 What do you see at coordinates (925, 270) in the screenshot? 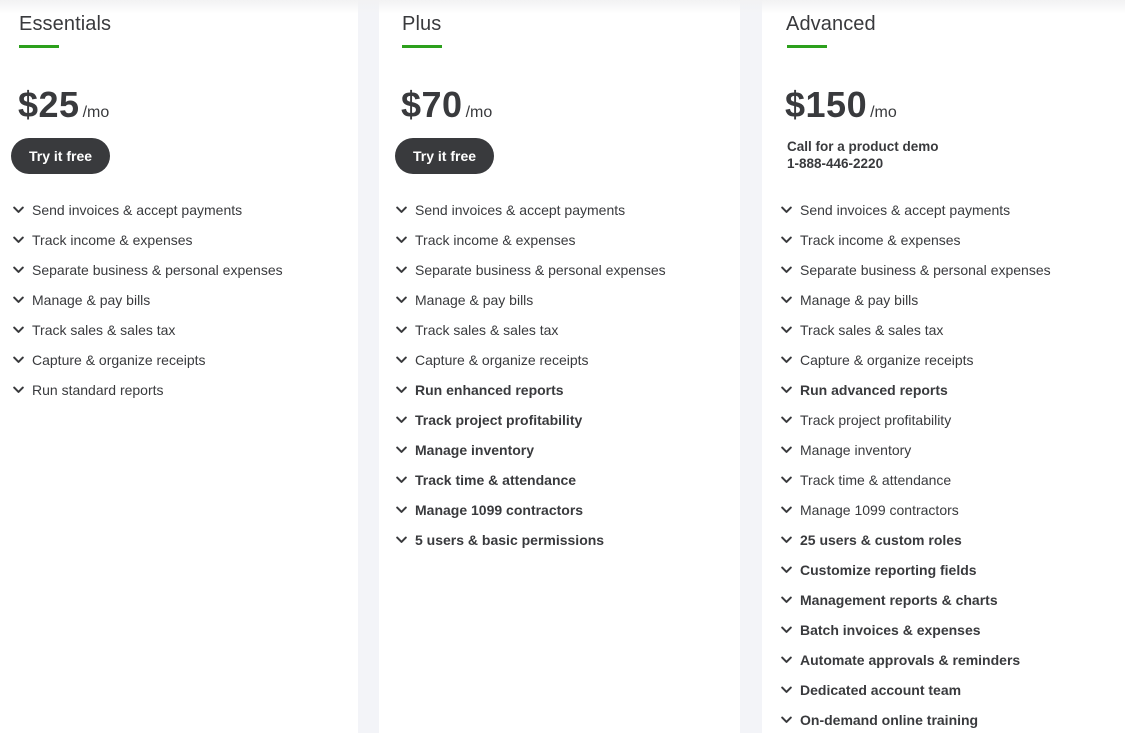
I see `feature-label: Separate business & personal expenses` at bounding box center [925, 270].